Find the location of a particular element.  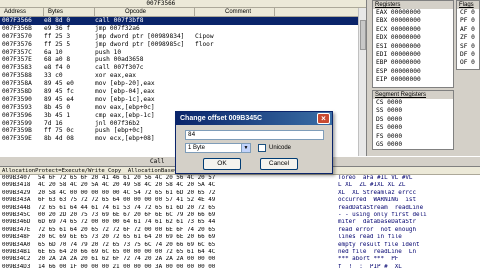

flag-list: CF 0 PF 0 AF 0 ZF 0 SF 0 DF 0 OF 0 is located at coordinates (468, 38).